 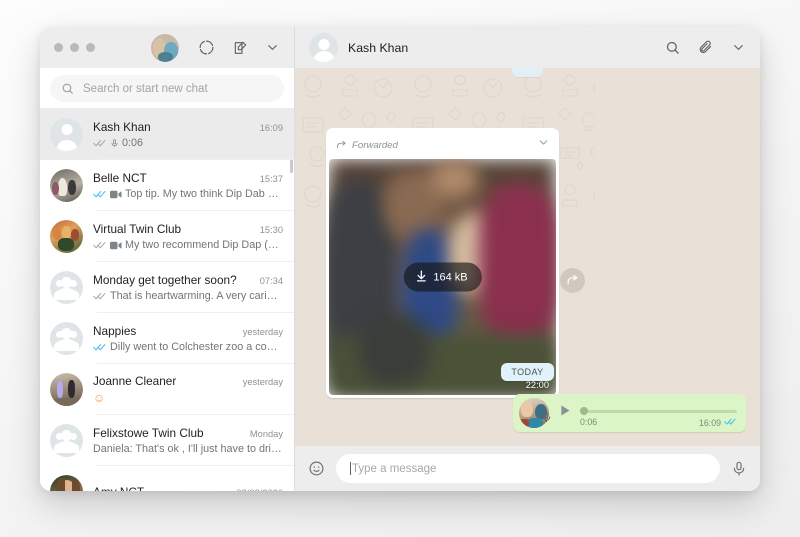 What do you see at coordinates (350, 468) in the screenshot?
I see `text-cursor` at bounding box center [350, 468].